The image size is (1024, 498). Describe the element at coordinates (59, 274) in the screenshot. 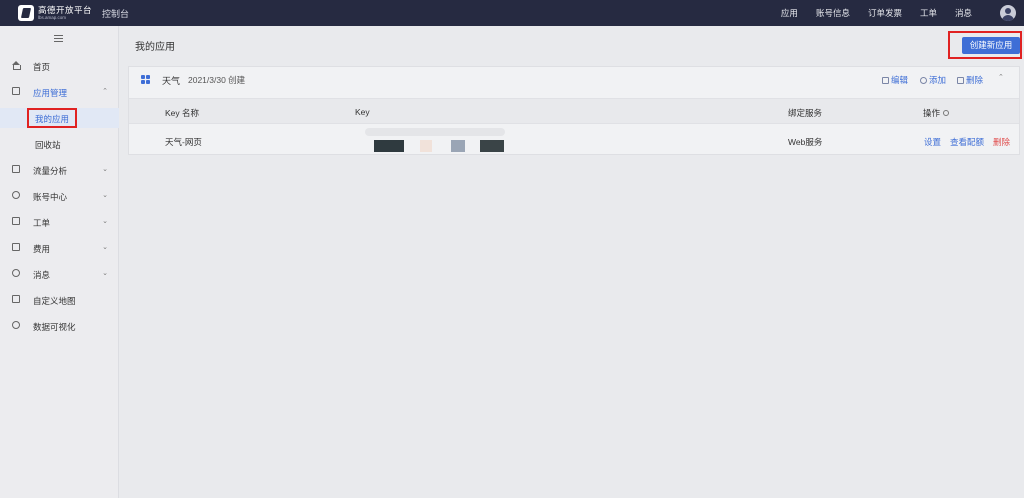

I see `sidebar-item-messages: 消息 ⌄` at that location.